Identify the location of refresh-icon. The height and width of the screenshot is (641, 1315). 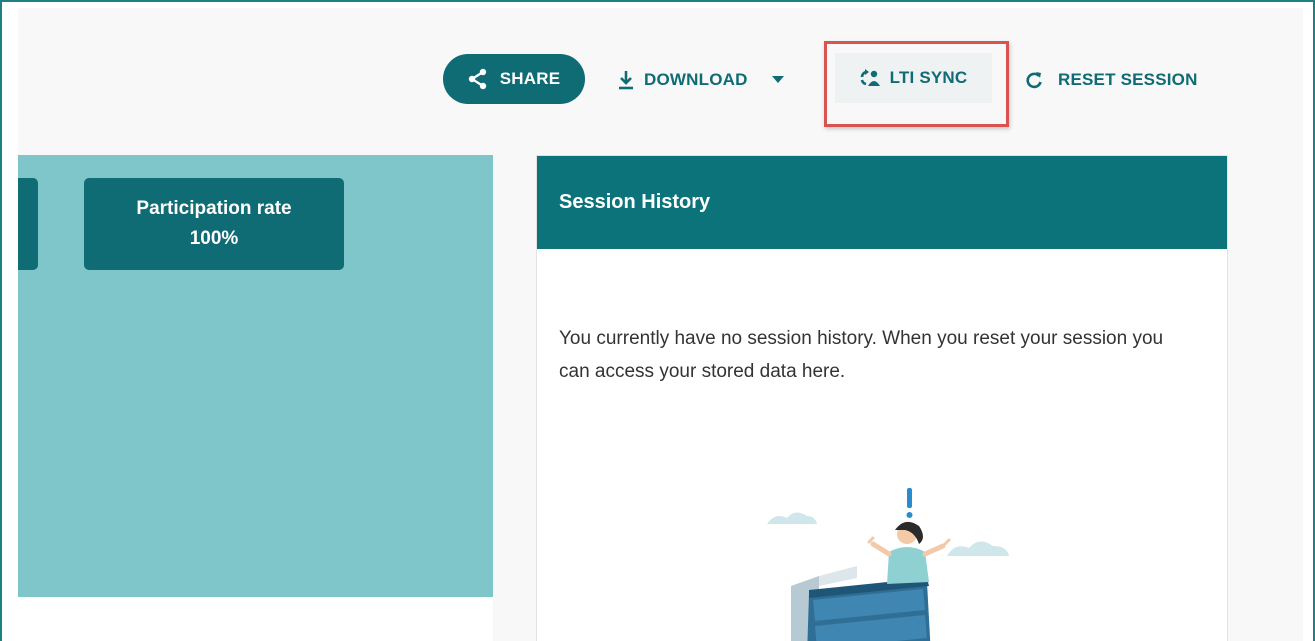
(1034, 80).